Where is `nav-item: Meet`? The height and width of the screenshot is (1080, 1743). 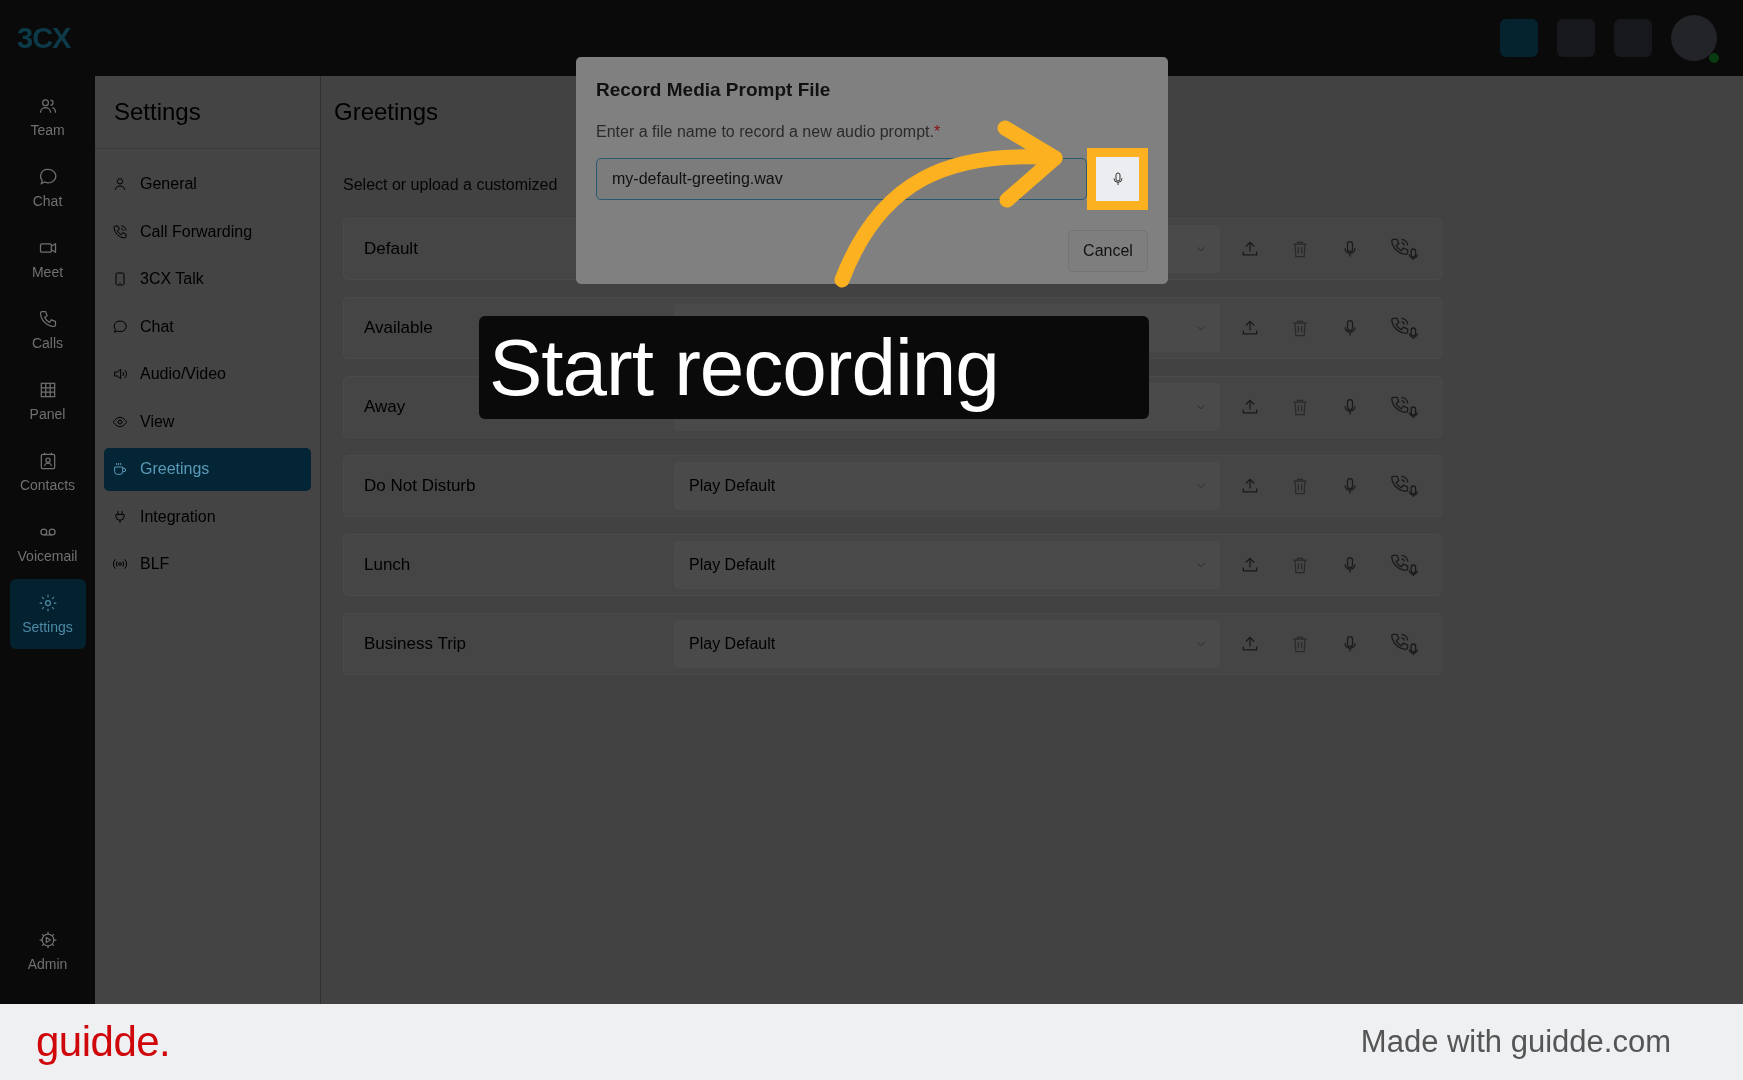
nav-item: Meet is located at coordinates (47, 259).